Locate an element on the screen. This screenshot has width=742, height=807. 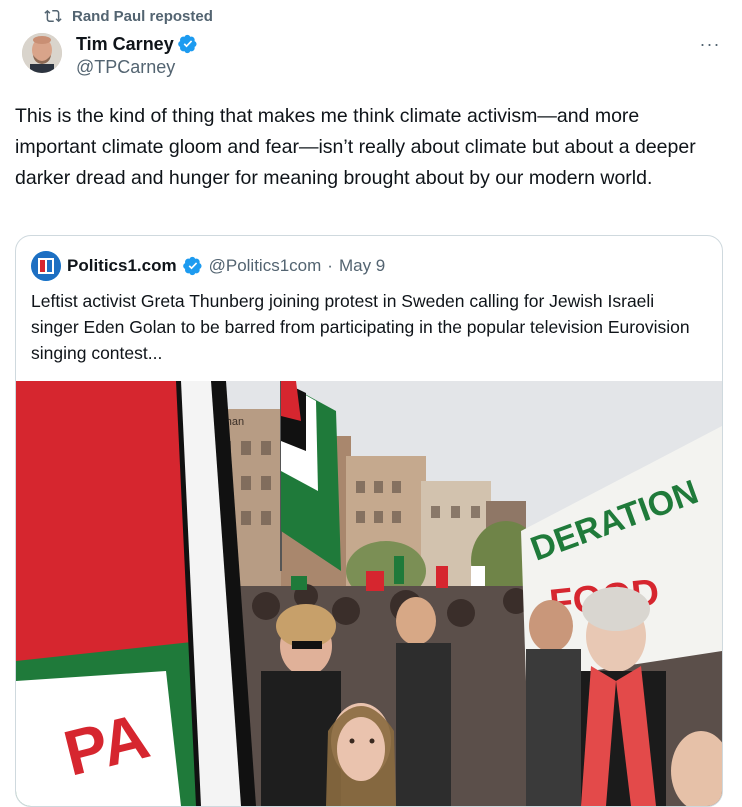
quoted-author-name: Politics1.com is located at coordinates (122, 266).